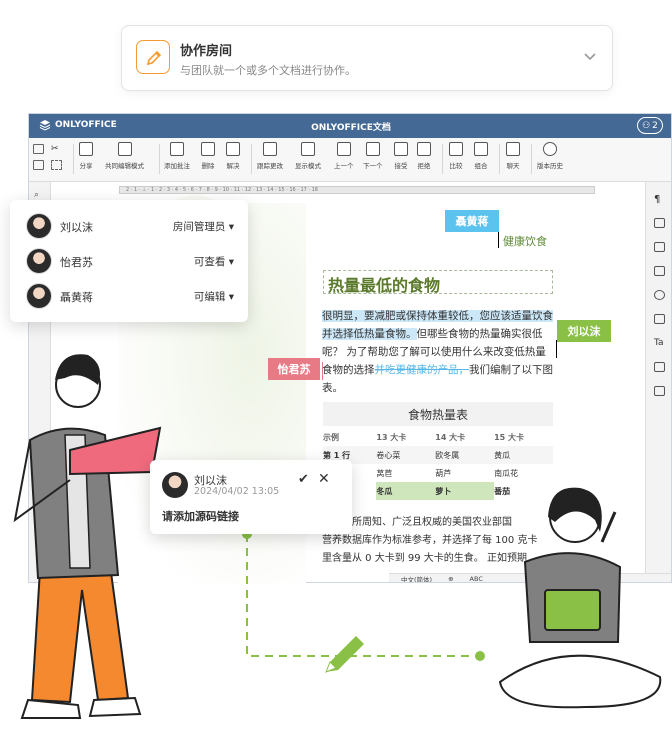  I want to click on chevron-down-icon, so click(590, 56).